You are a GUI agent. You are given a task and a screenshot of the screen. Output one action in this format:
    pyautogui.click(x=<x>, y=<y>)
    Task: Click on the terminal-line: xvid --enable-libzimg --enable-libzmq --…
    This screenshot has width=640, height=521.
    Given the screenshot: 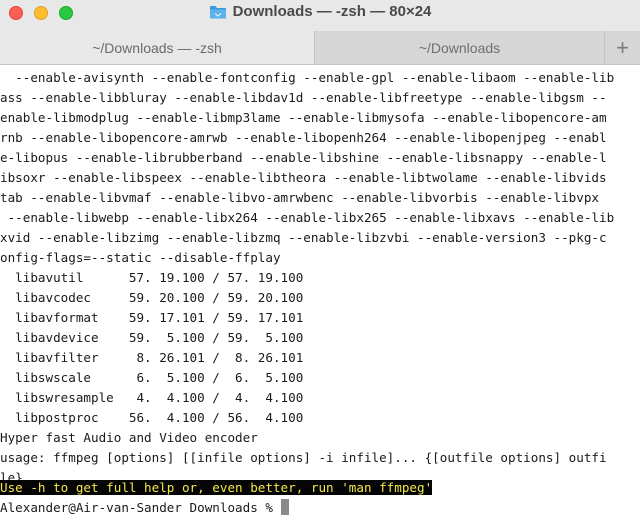 What is the action you would take?
    pyautogui.click(x=303, y=237)
    